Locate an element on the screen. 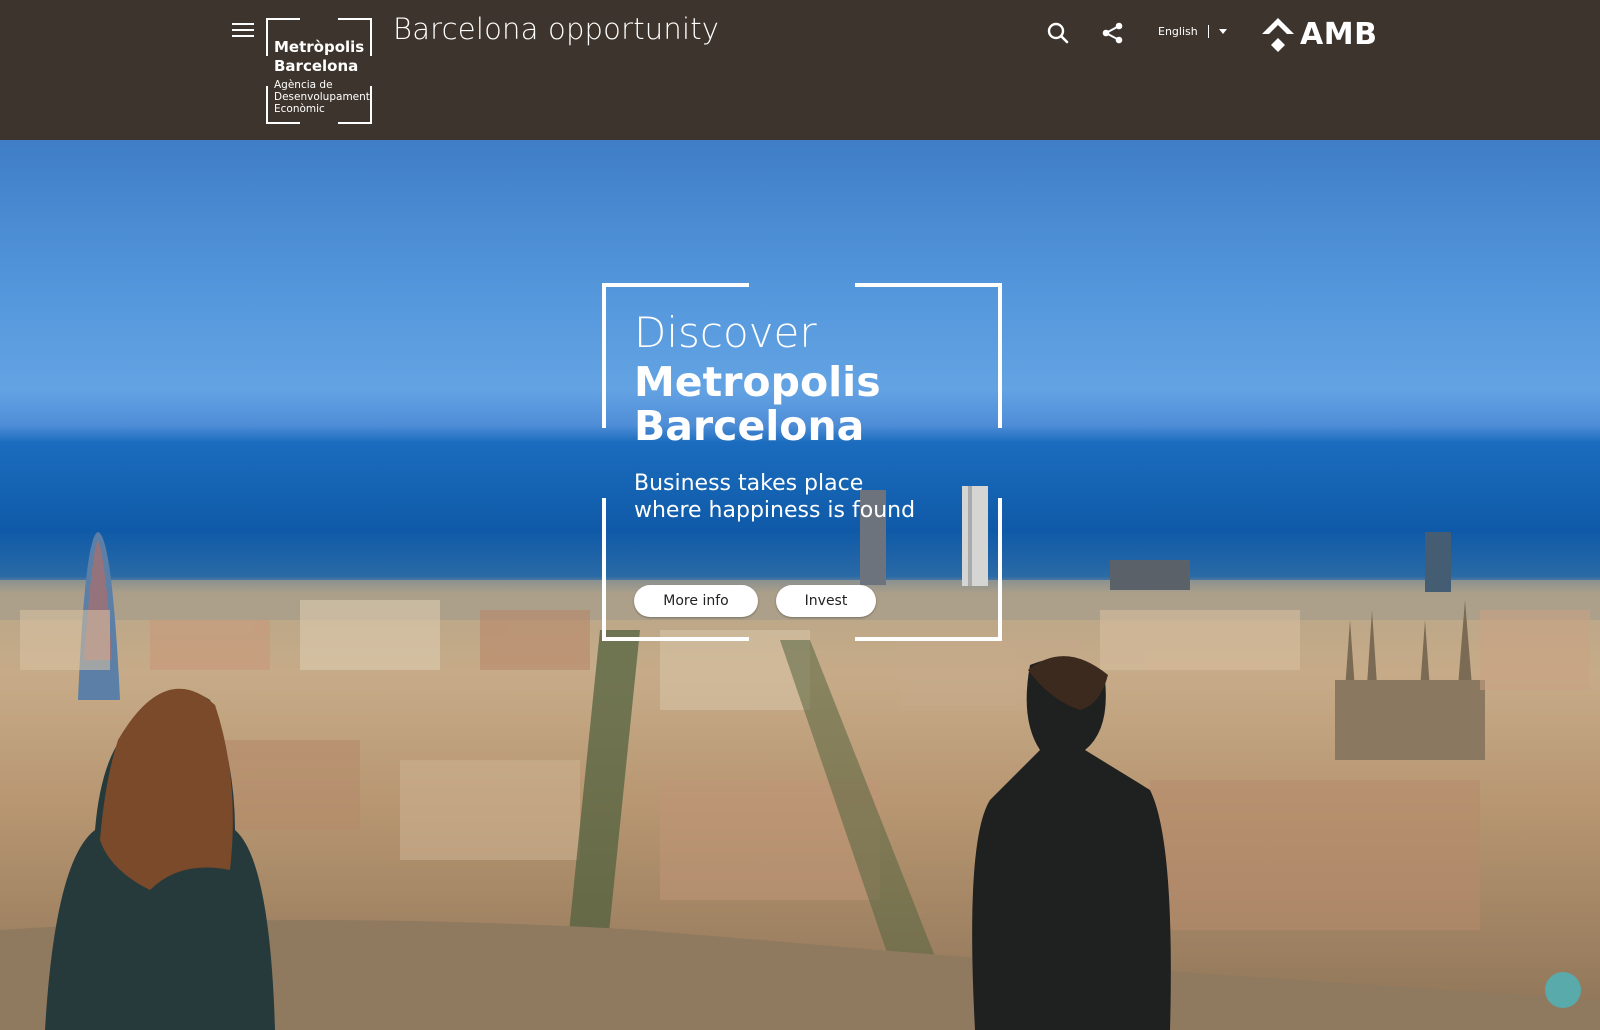 This screenshot has height=1030, width=1600. more-info-button: More info is located at coordinates (696, 601).